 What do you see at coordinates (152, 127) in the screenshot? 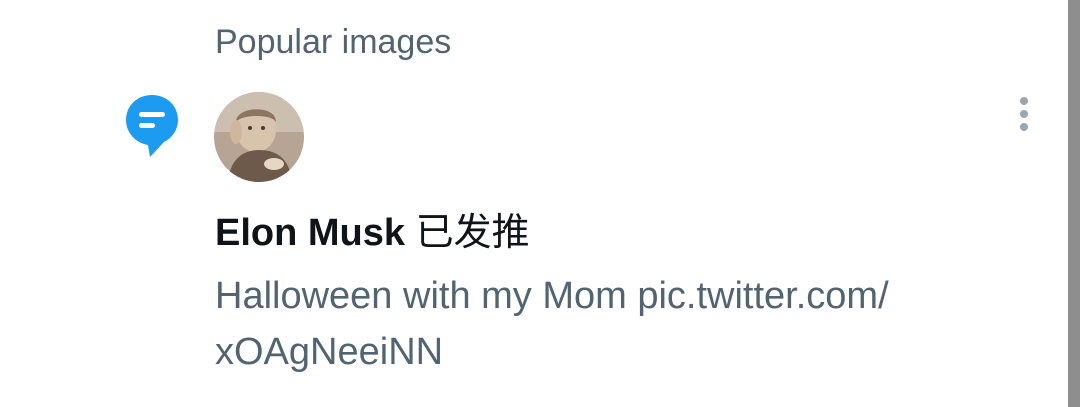
I see `chat-bubble-icon` at bounding box center [152, 127].